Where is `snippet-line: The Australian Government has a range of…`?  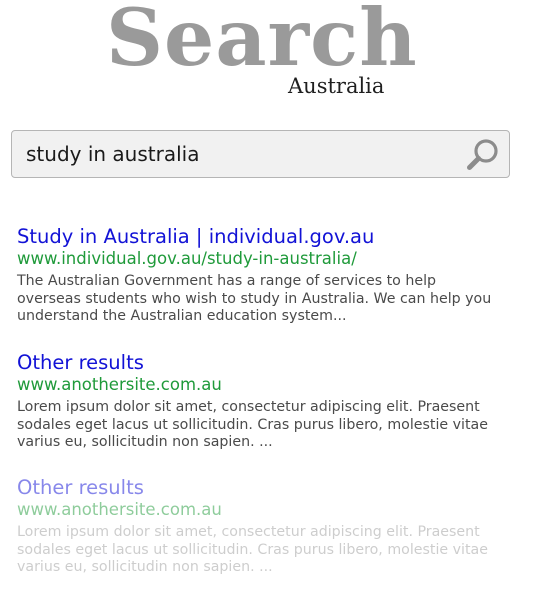
snippet-line: The Australian Government has a range of… is located at coordinates (227, 281).